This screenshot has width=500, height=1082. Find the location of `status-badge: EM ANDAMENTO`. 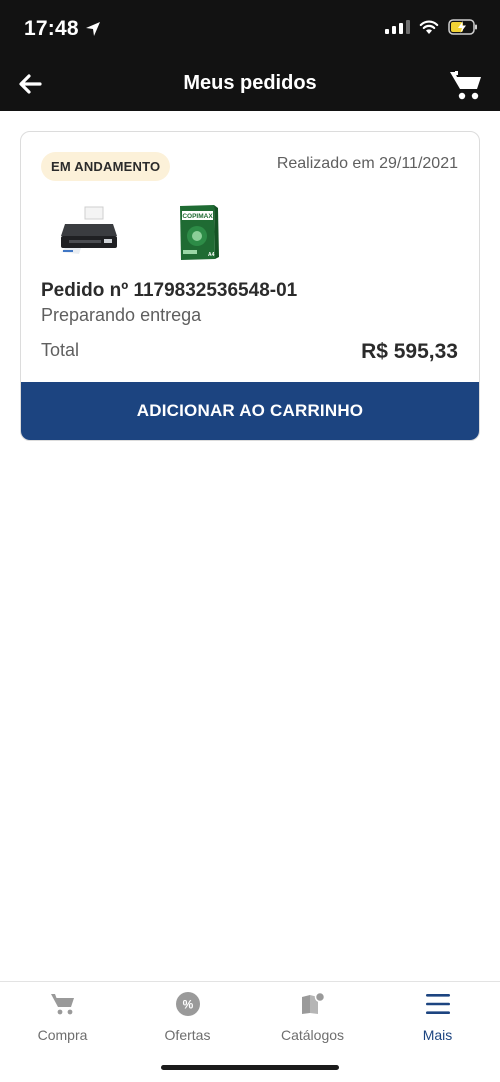

status-badge: EM ANDAMENTO is located at coordinates (106, 166).